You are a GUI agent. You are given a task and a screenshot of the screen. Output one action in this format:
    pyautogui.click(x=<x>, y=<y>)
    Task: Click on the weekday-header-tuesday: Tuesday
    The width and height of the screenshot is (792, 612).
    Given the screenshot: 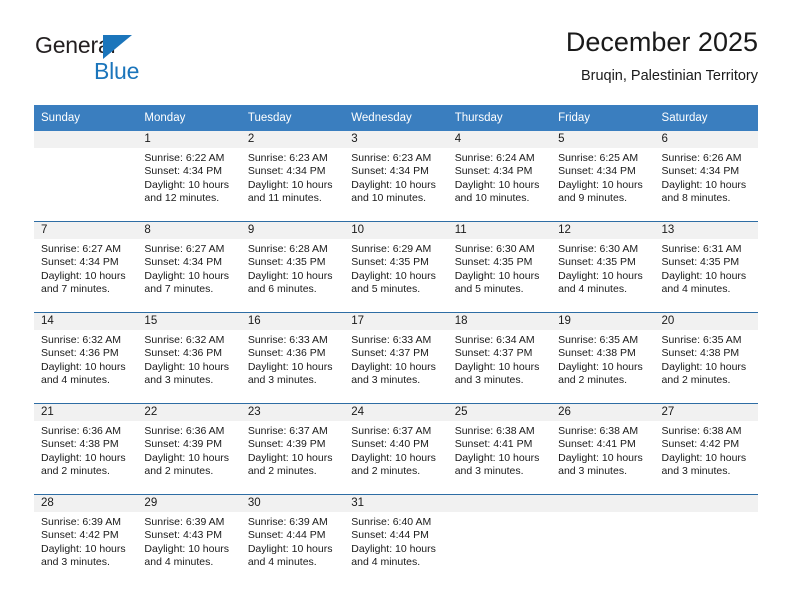 What is the action you would take?
    pyautogui.click(x=292, y=118)
    